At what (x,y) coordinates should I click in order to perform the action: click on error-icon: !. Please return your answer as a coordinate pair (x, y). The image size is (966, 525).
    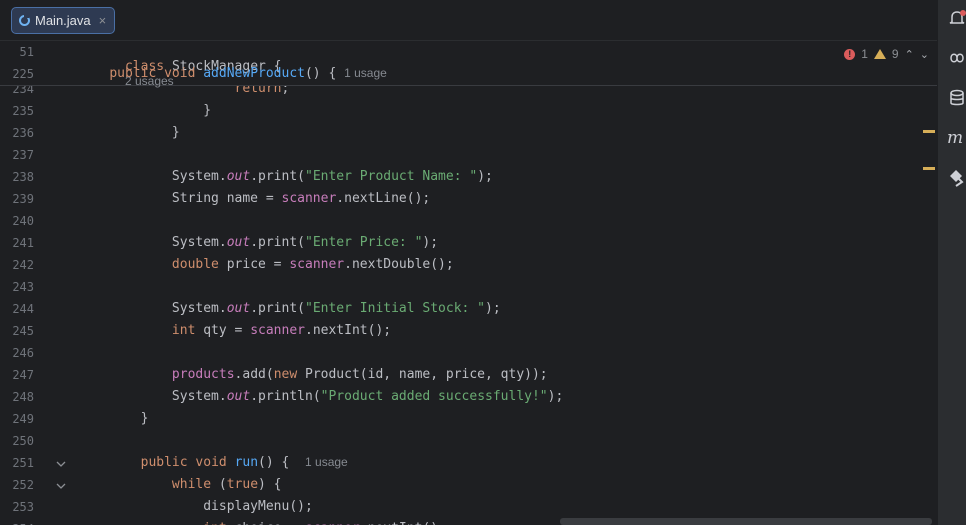
    Looking at the image, I should click on (850, 54).